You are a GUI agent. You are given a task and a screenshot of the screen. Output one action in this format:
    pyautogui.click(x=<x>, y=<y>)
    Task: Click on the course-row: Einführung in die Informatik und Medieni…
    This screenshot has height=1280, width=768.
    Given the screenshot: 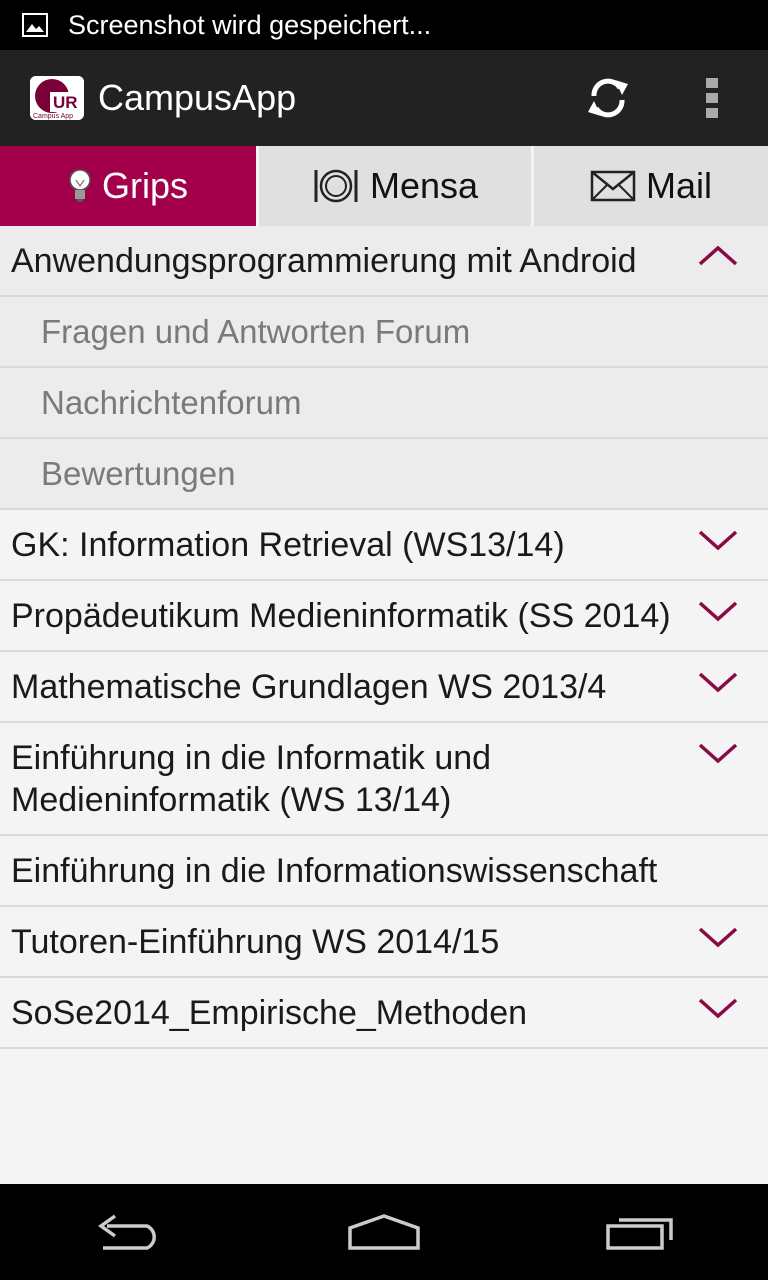 What is the action you would take?
    pyautogui.click(x=384, y=779)
    